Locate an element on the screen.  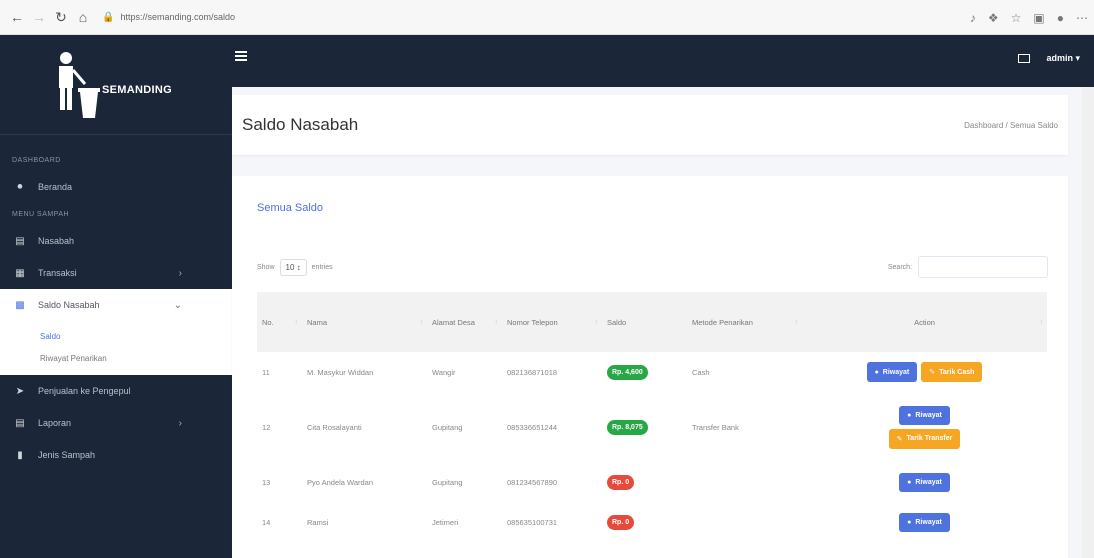
cell-alamat: Jetimeri is located at coordinates (445, 522).